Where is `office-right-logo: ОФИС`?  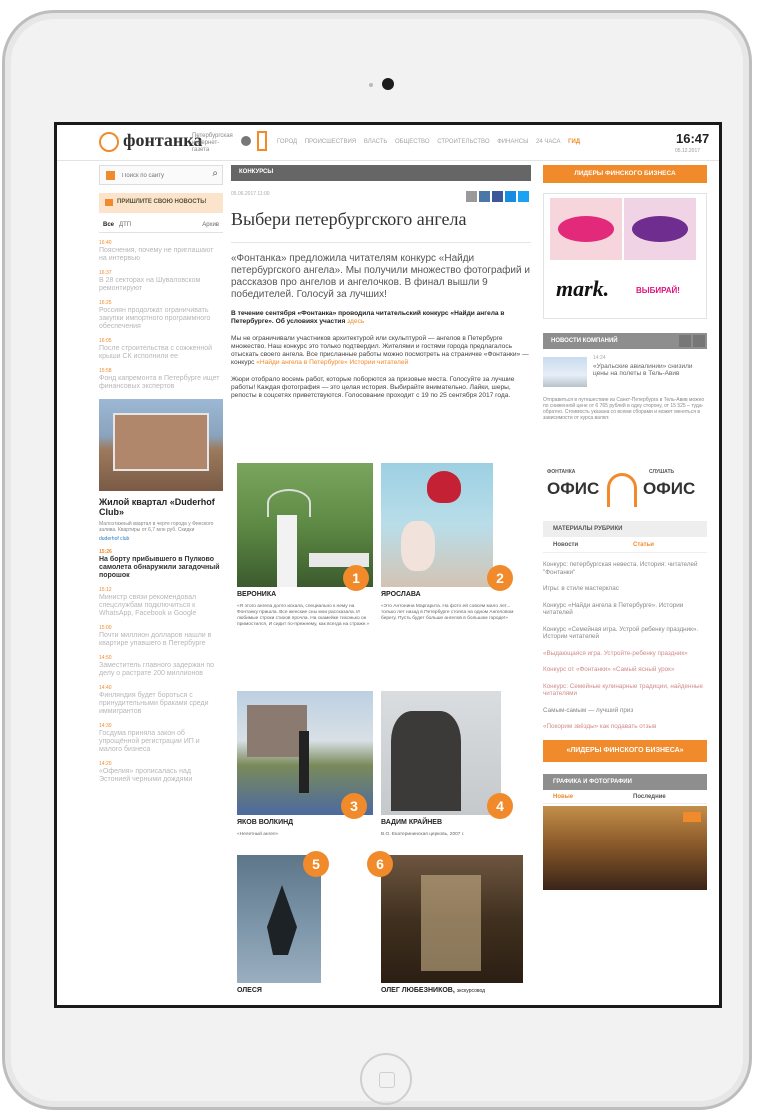
office-right-logo: ОФИС is located at coordinates (669, 488).